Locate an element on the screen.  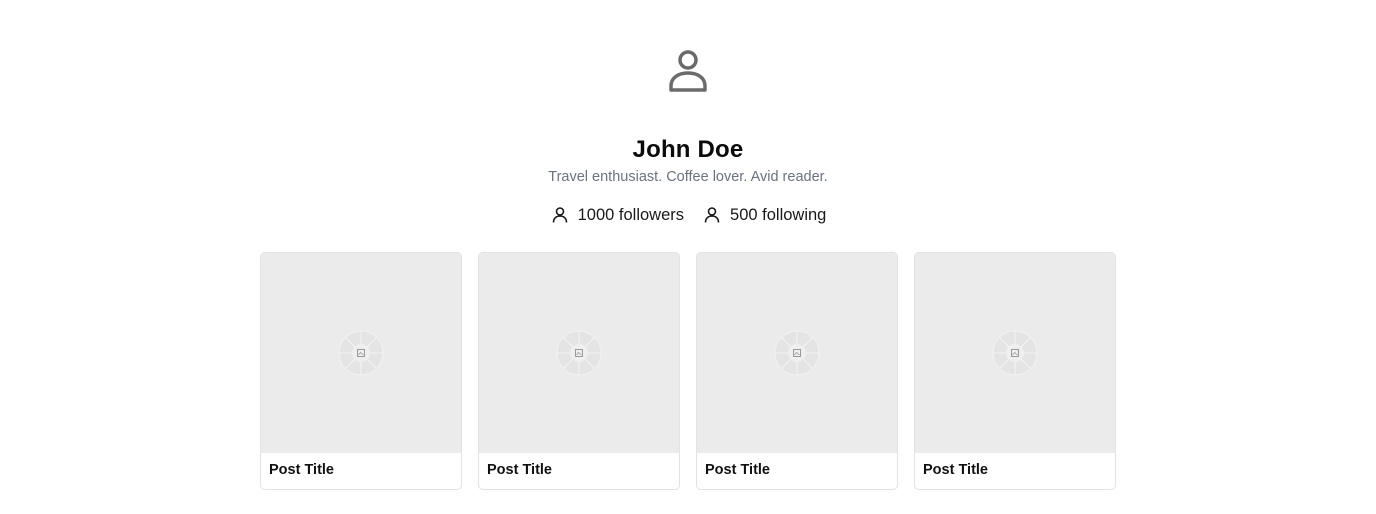
following-count: 500 following is located at coordinates (778, 214).